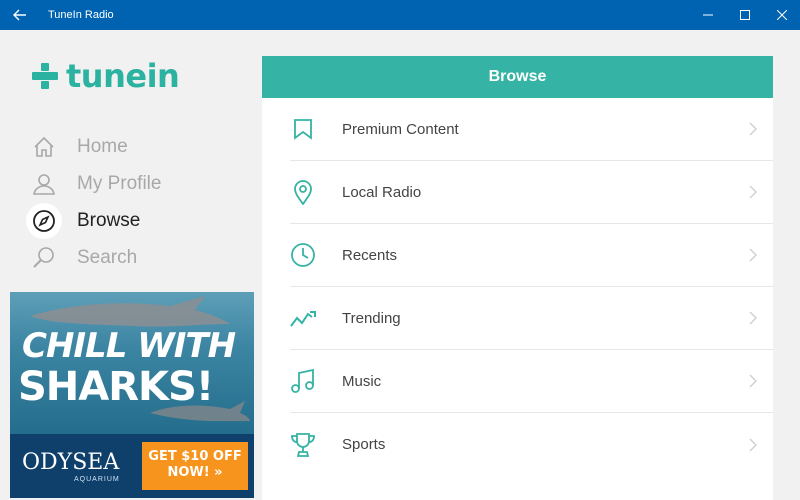 Image resolution: width=800 pixels, height=500 pixels. Describe the element at coordinates (123, 76) in the screenshot. I see `logo-text: tunein` at that location.